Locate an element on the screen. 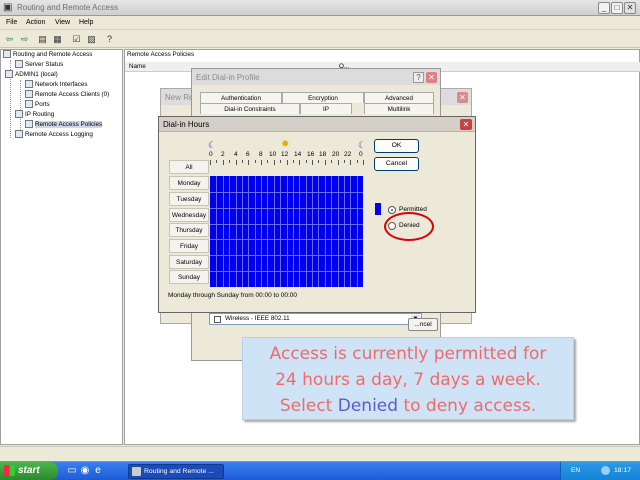  tab-advanced: Advanced is located at coordinates (399, 97).